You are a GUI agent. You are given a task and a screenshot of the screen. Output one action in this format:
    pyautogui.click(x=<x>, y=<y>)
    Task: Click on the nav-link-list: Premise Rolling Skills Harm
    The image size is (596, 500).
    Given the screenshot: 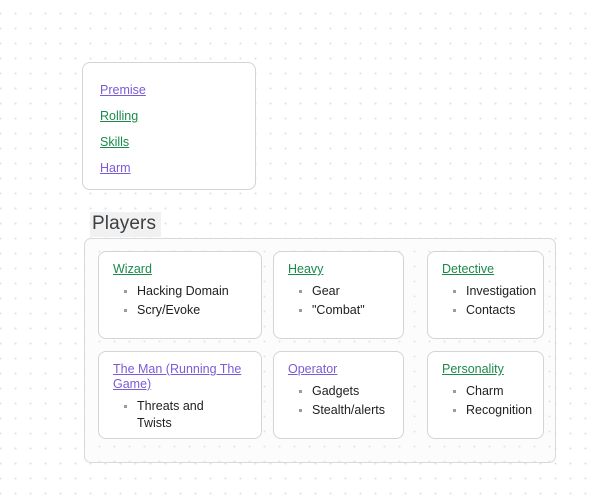 What is the action you would take?
    pyautogui.click(x=169, y=129)
    